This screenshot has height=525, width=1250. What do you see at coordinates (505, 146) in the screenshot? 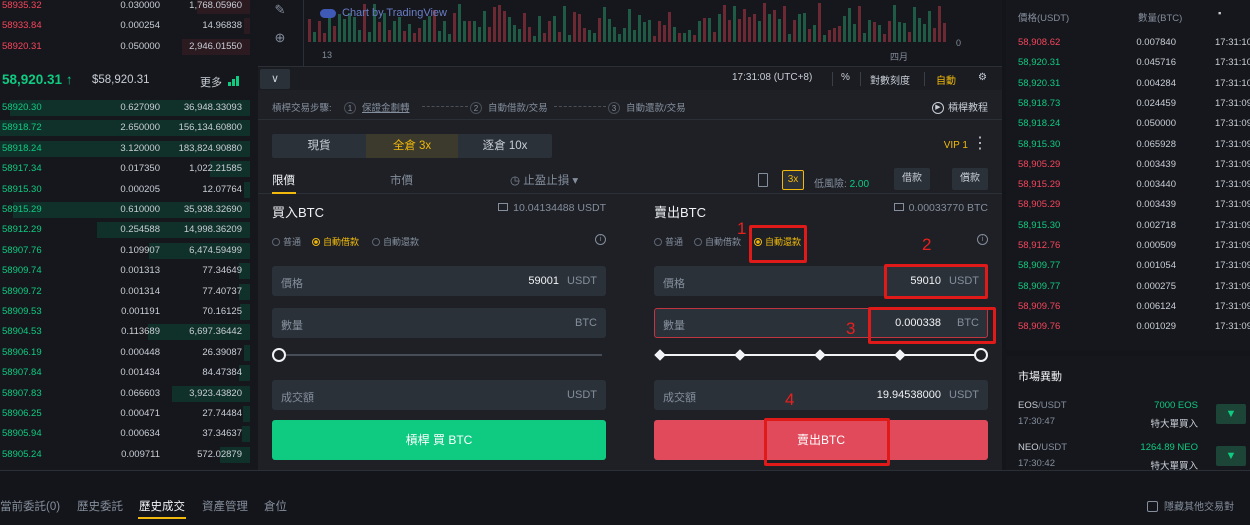
I see `tab-isolated-10x: 逐倉 10x` at bounding box center [505, 146].